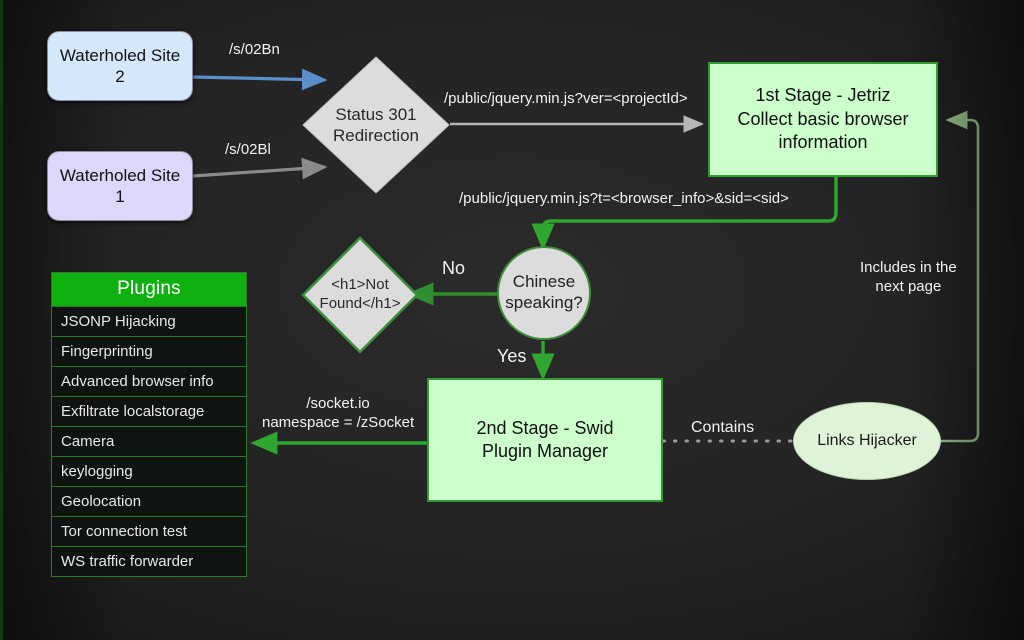 This screenshot has width=1024, height=640. What do you see at coordinates (149, 322) in the screenshot?
I see `plugins-table-row: JSONP Hijacking` at bounding box center [149, 322].